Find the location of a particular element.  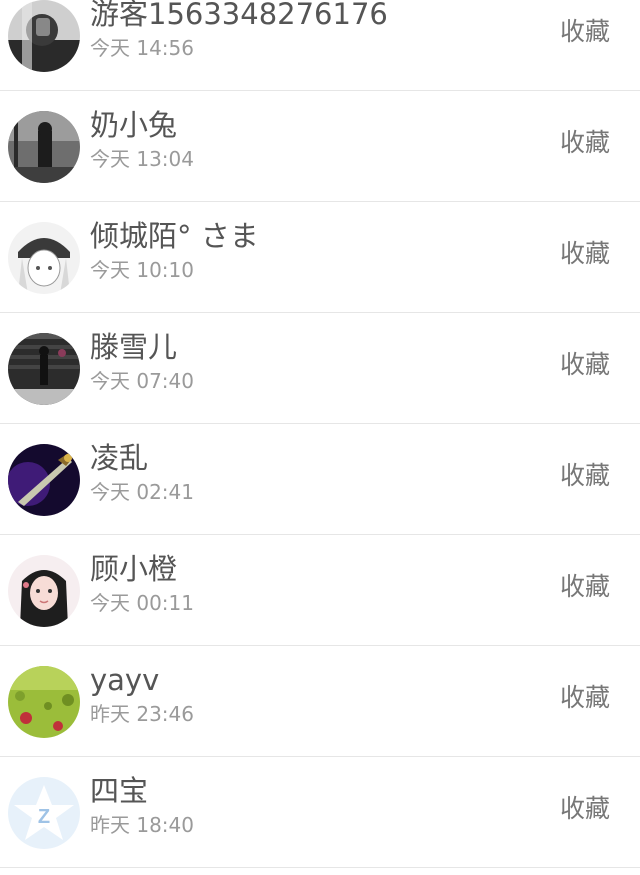

list-item: 顾小橙 今天 00:11 收藏 is located at coordinates (320, 590).